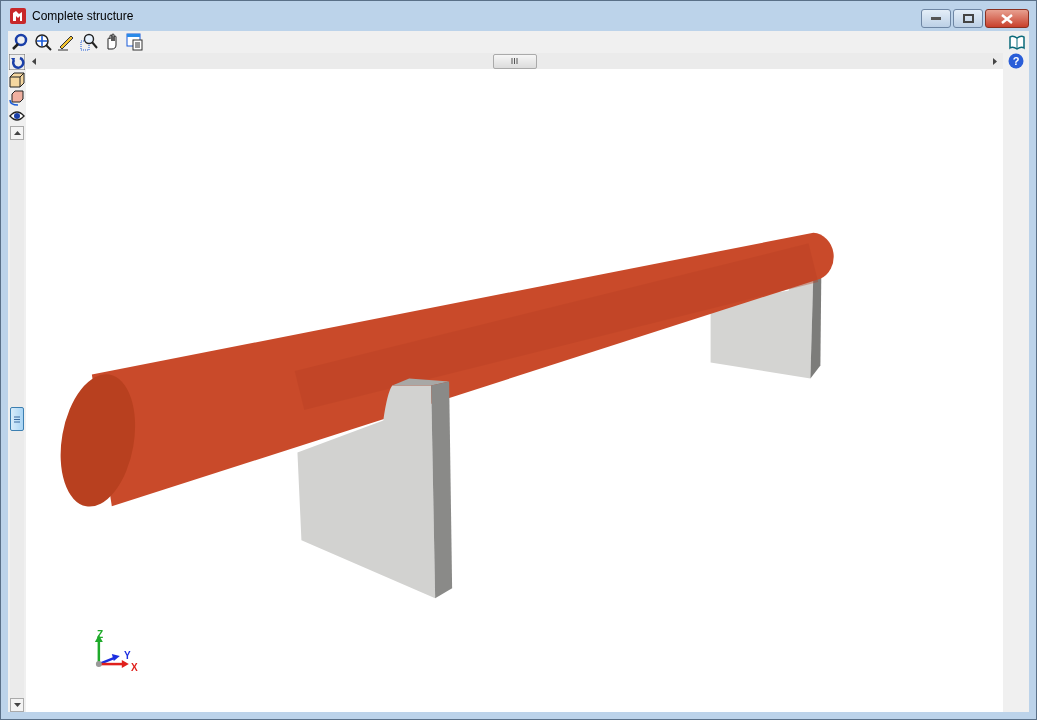 This screenshot has height=720, width=1037. I want to click on pencil-icon, so click(66, 42).